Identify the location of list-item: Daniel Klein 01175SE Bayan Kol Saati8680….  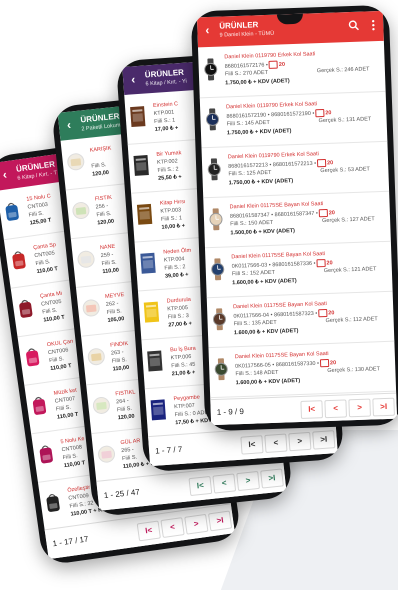
(297, 219).